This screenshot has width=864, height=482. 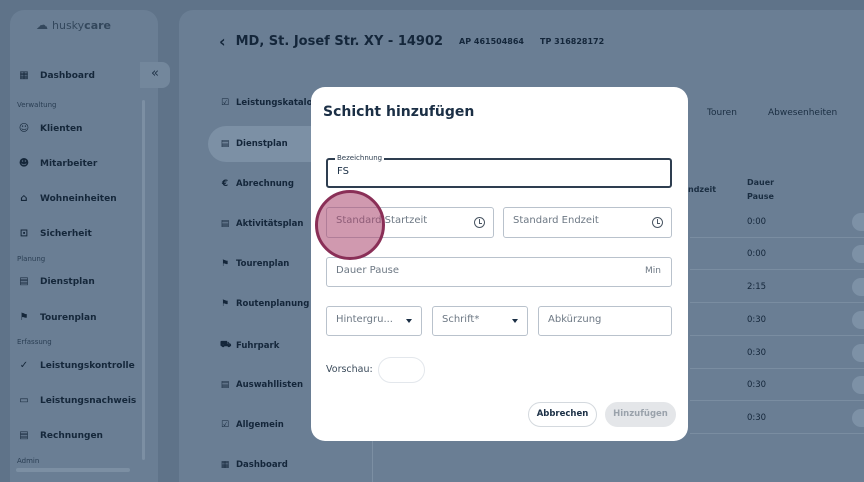 I want to click on sidebar-bottom-item, so click(x=73, y=470).